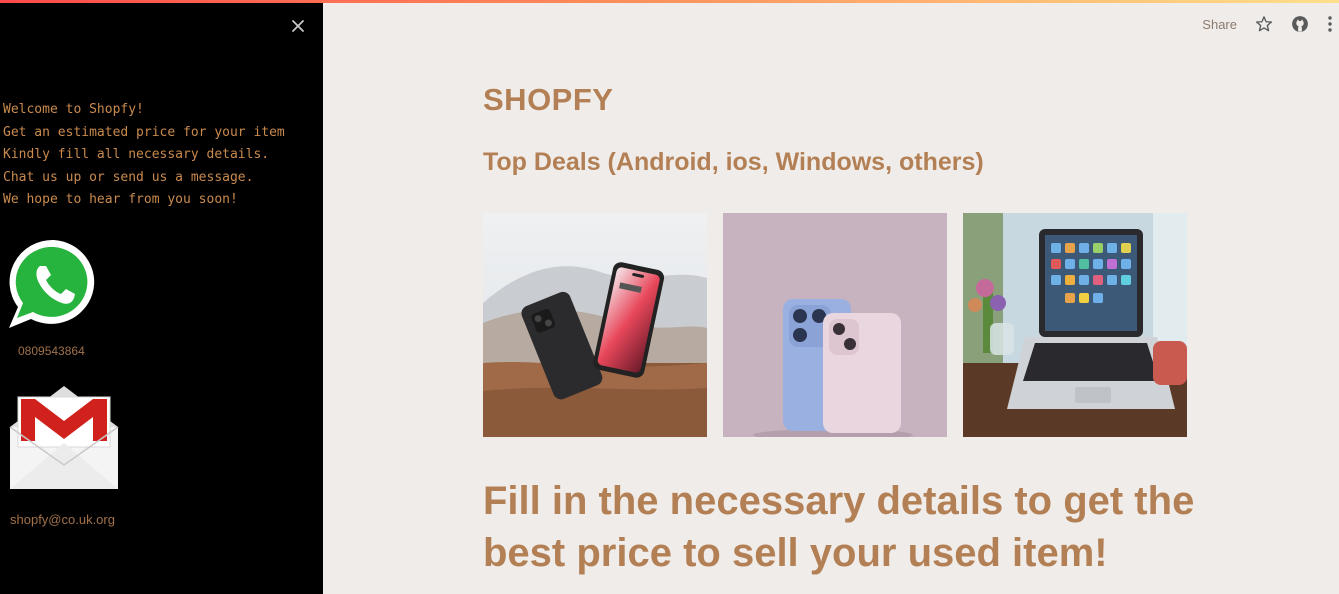 The image size is (1339, 594). I want to click on sidebar-line: Kindly fill all necessary details., so click(136, 154).